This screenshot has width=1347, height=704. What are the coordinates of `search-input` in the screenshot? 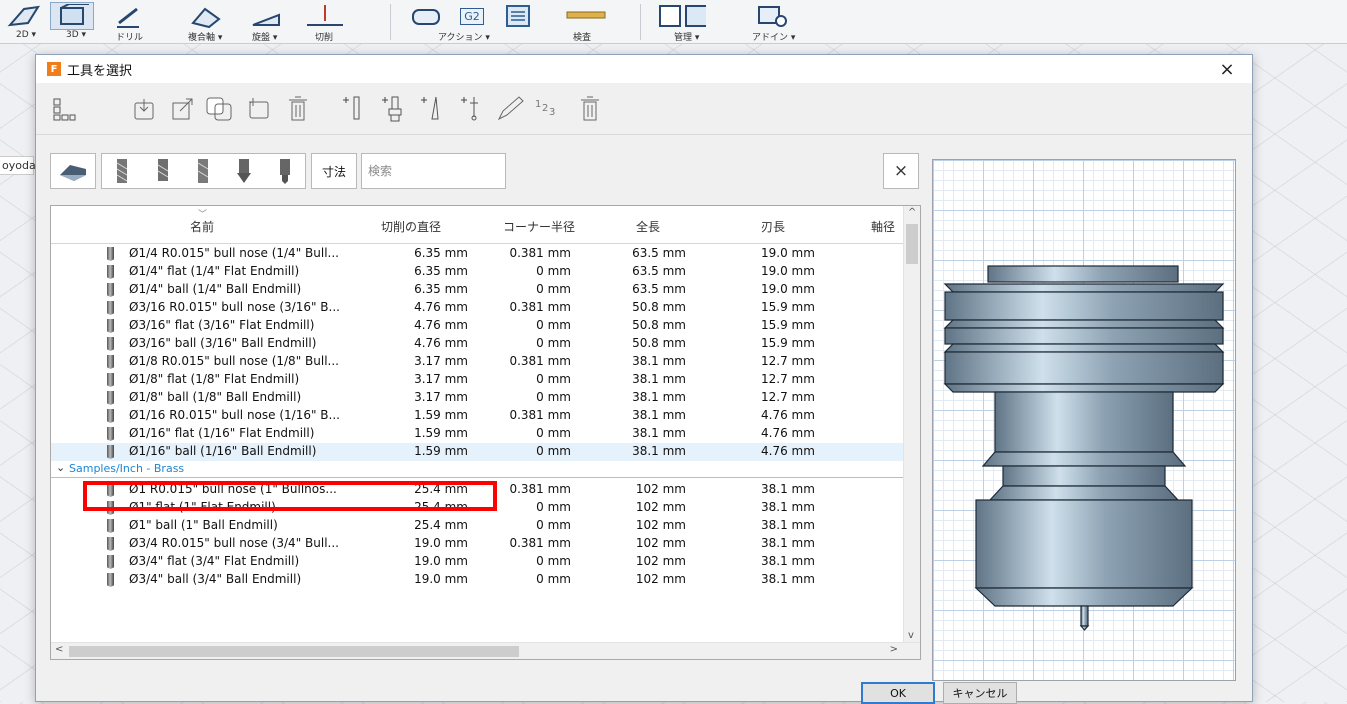 It's located at (433, 171).